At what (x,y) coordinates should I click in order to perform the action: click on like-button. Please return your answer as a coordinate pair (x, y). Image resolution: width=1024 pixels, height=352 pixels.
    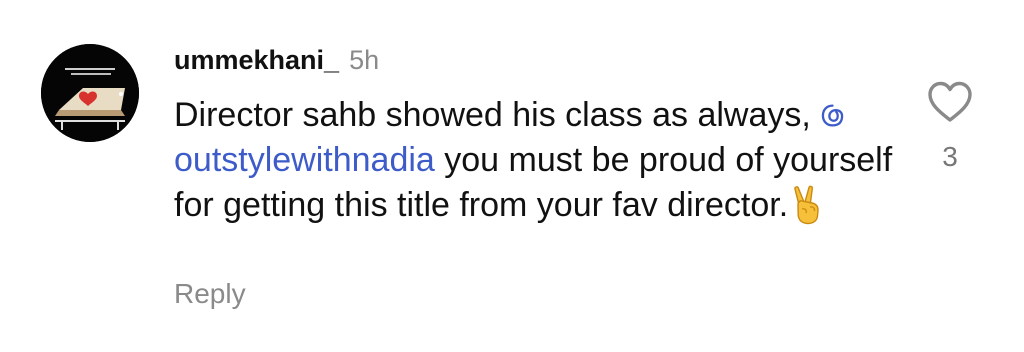
    Looking at the image, I should click on (950, 102).